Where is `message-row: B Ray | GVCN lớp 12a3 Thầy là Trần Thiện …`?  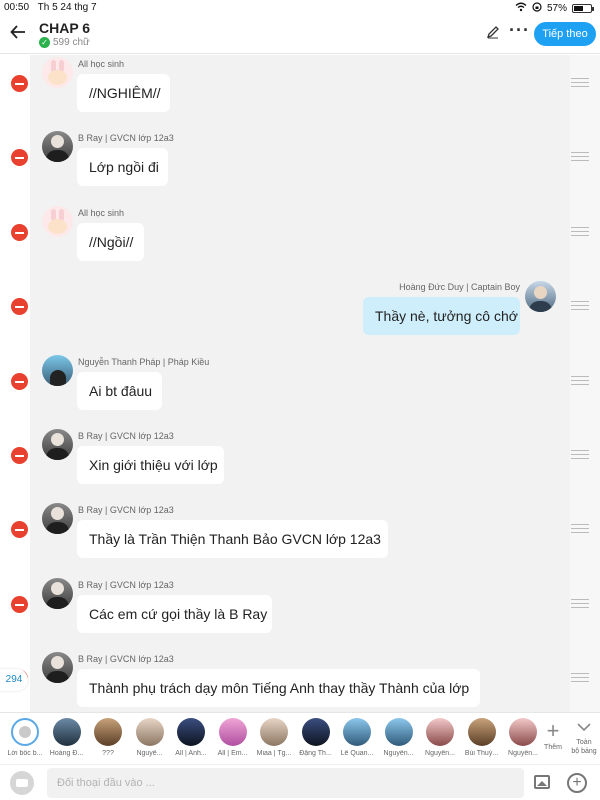 message-row: B Ray | GVCN lớp 12a3 Thầy là Trần Thiện … is located at coordinates (300, 538).